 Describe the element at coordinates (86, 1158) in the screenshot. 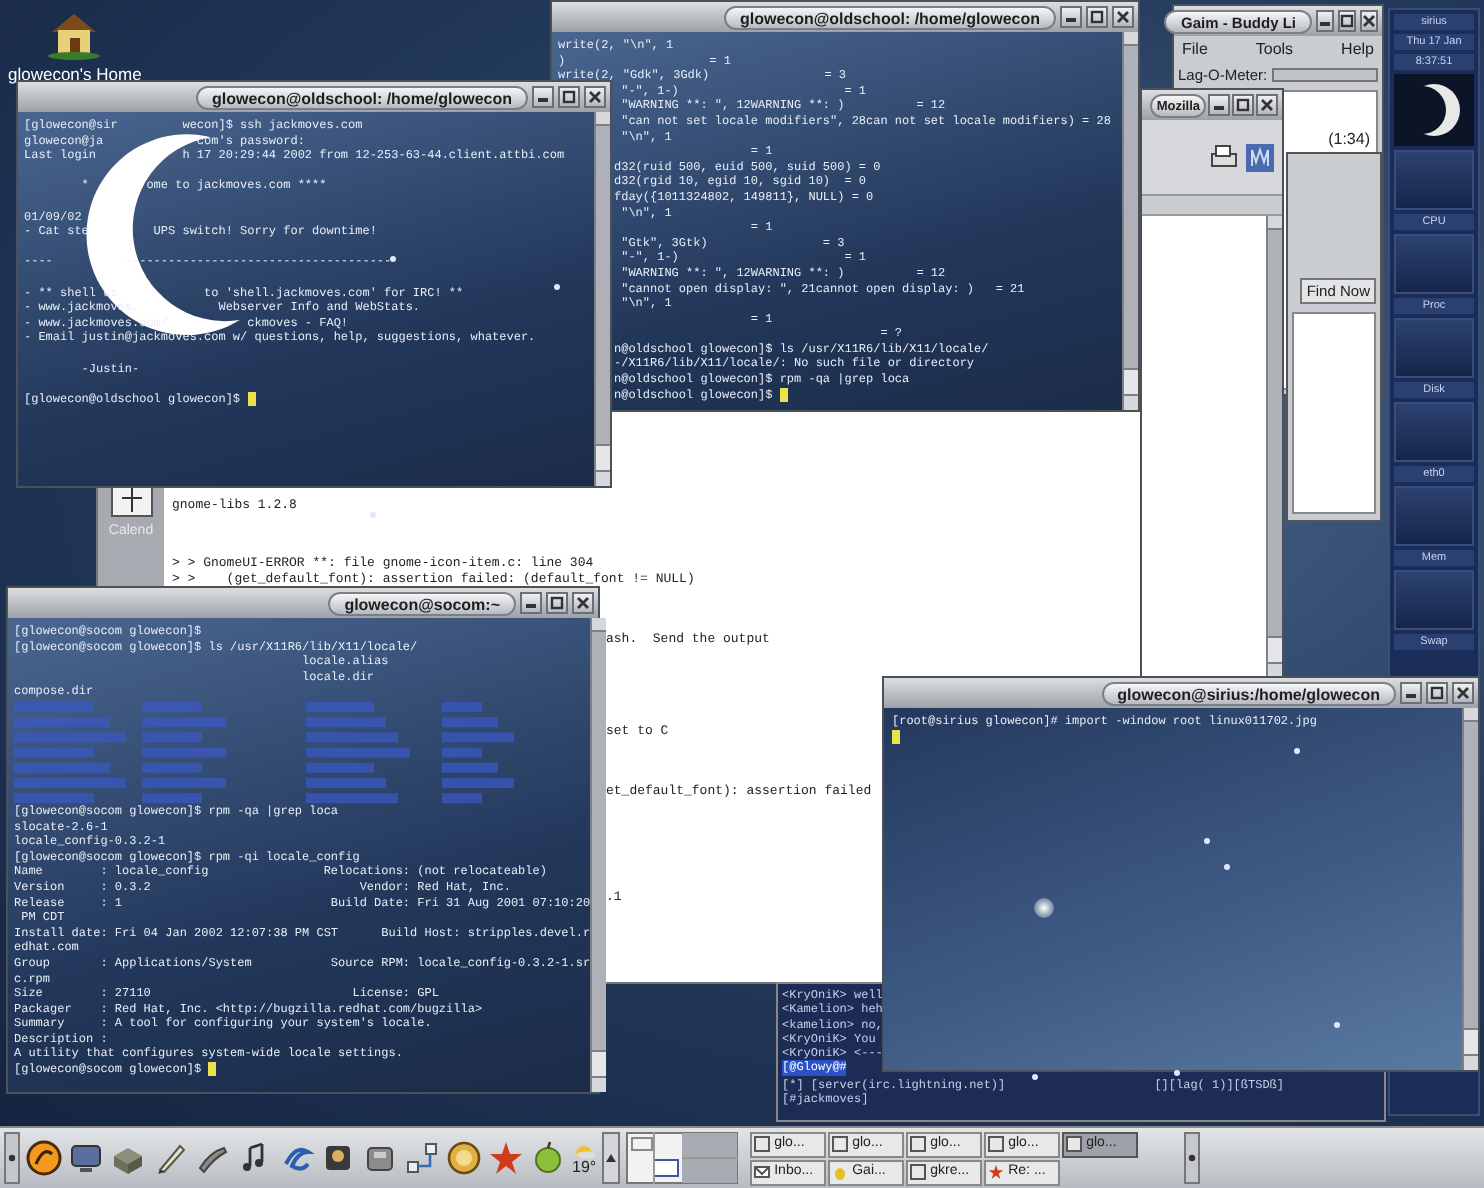

I see `monitor-icon` at that location.